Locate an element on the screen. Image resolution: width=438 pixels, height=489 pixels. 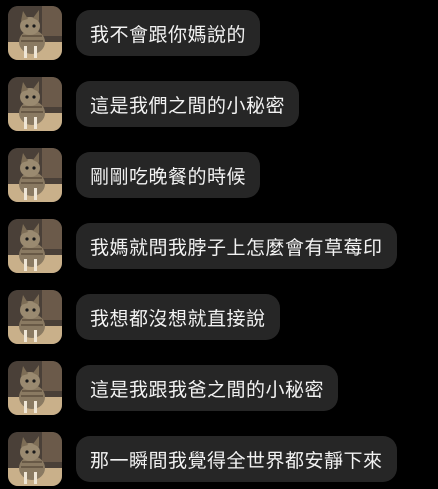
message-bubble: 這是我跟我爸之間的小秘密 is located at coordinates (207, 388).